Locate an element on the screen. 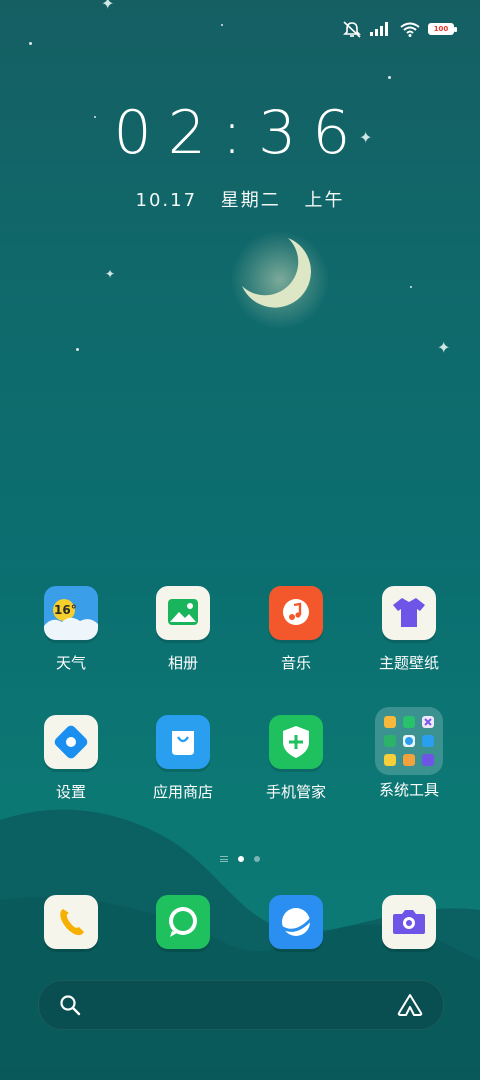 The width and height of the screenshot is (480, 1080). system-tools-folder-icon is located at coordinates (409, 741).